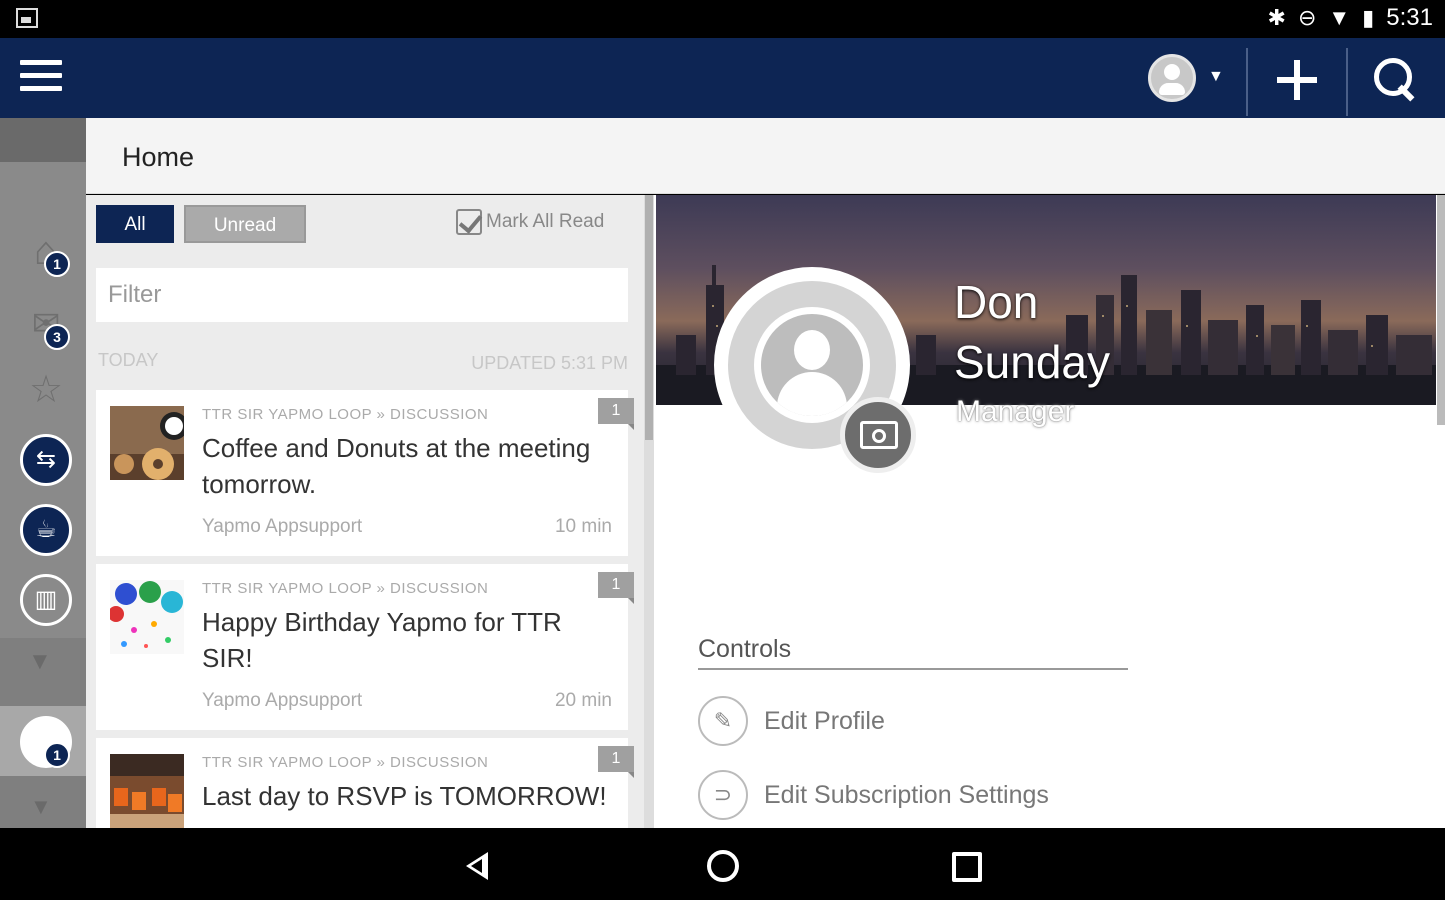  Describe the element at coordinates (649, 511) in the screenshot. I see `feed-scrollbar` at that location.